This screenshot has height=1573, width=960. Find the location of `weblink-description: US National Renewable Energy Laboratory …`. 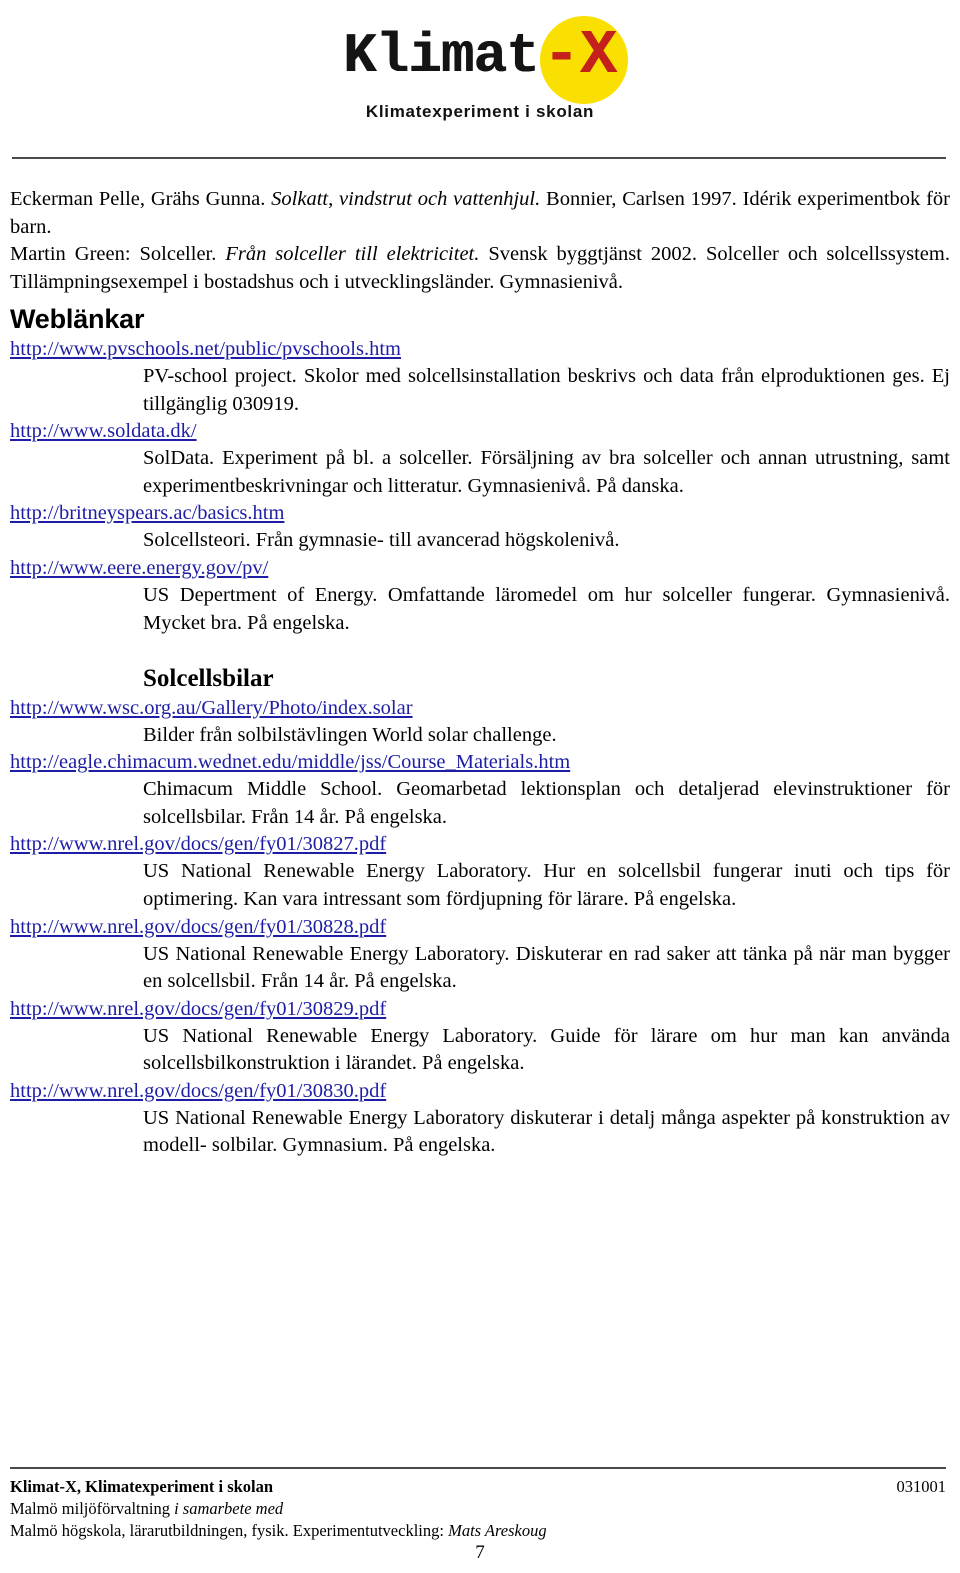

weblink-description: US National Renewable Energy Laboratory … is located at coordinates (546, 1131).